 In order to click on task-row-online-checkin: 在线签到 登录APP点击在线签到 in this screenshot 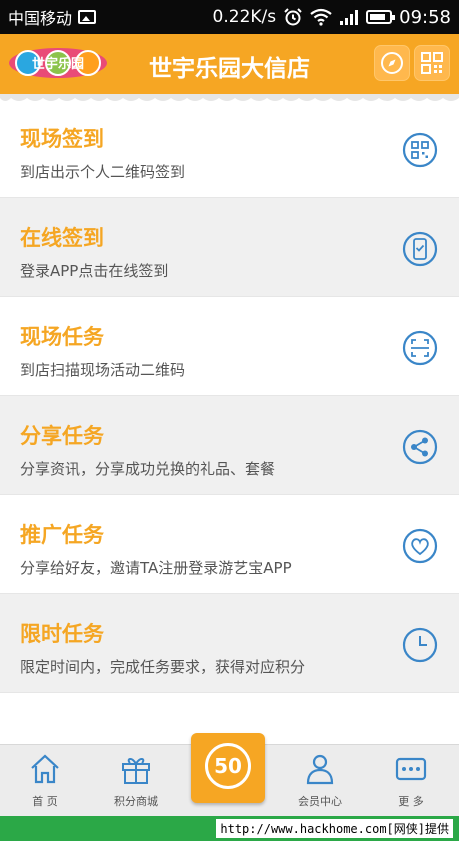, I will do `click(229, 247)`.